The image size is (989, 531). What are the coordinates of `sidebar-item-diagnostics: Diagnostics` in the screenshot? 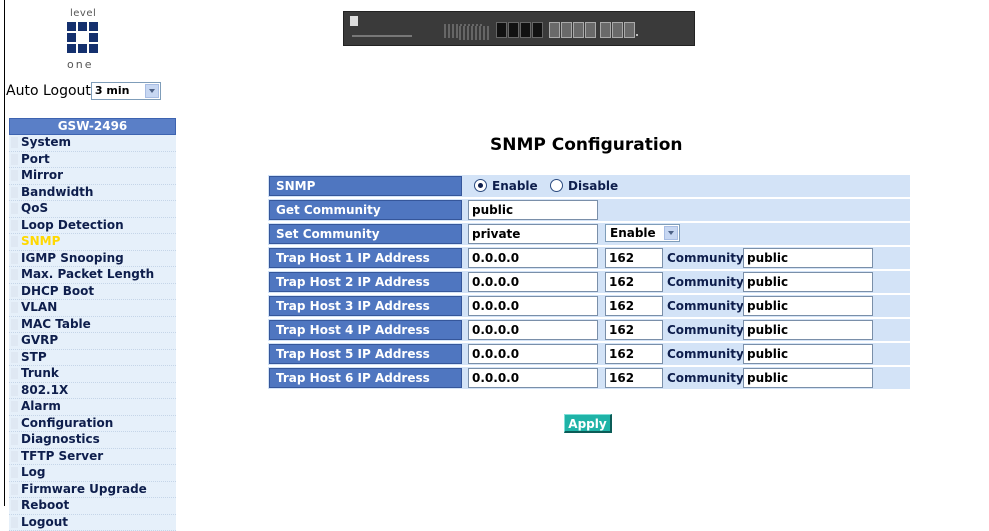 It's located at (92, 440).